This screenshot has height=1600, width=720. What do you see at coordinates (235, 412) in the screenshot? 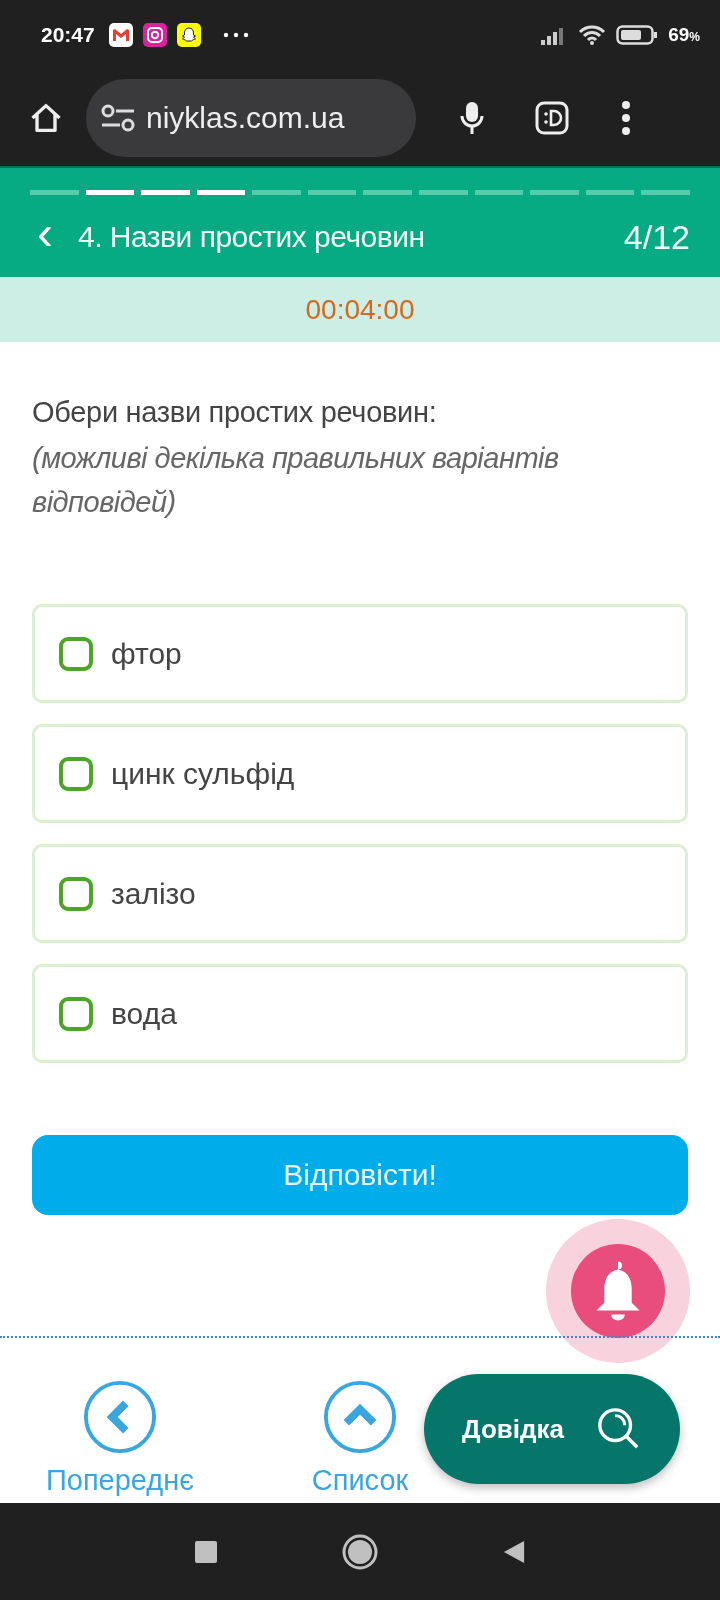
I see `question-text: Обери назви простих речовин:` at bounding box center [235, 412].